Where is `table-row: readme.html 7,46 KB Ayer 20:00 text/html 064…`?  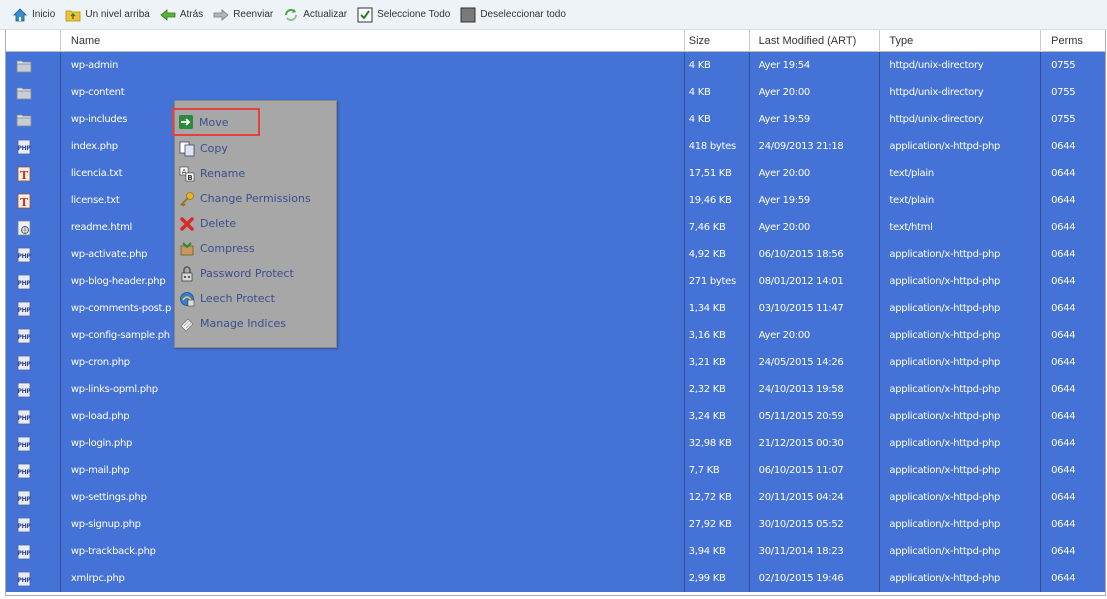 table-row: readme.html 7,46 KB Ayer 20:00 text/html 064… is located at coordinates (555, 227).